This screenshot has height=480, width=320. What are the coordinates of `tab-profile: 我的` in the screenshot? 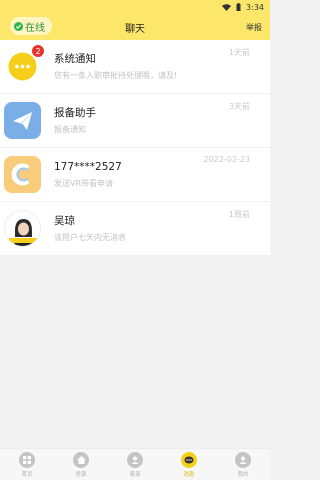 It's located at (243, 464).